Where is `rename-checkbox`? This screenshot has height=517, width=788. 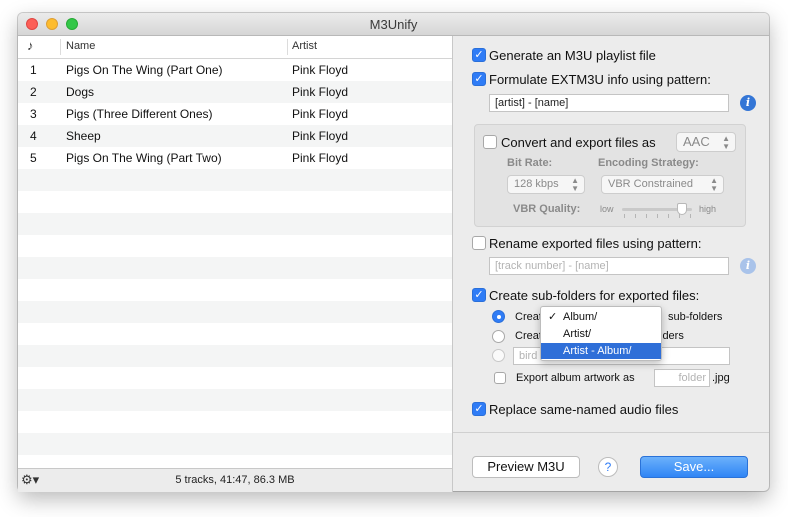 rename-checkbox is located at coordinates (479, 243).